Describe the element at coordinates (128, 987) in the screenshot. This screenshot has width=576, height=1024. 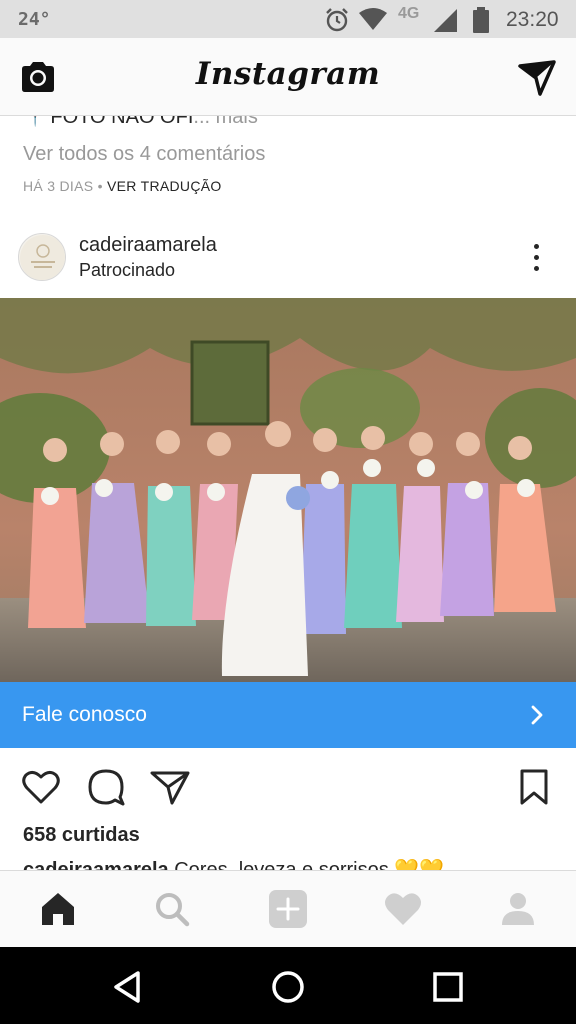
I see `back-icon` at that location.